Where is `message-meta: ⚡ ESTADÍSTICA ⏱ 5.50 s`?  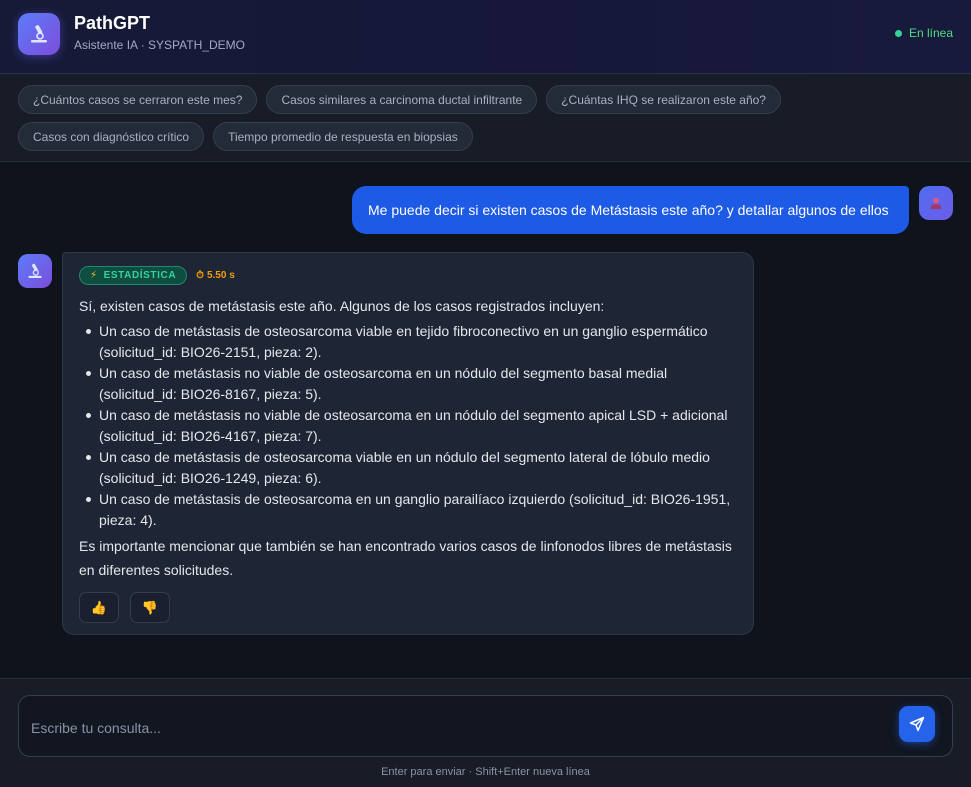
message-meta: ⚡ ESTADÍSTICA ⏱ 5.50 s is located at coordinates (408, 275).